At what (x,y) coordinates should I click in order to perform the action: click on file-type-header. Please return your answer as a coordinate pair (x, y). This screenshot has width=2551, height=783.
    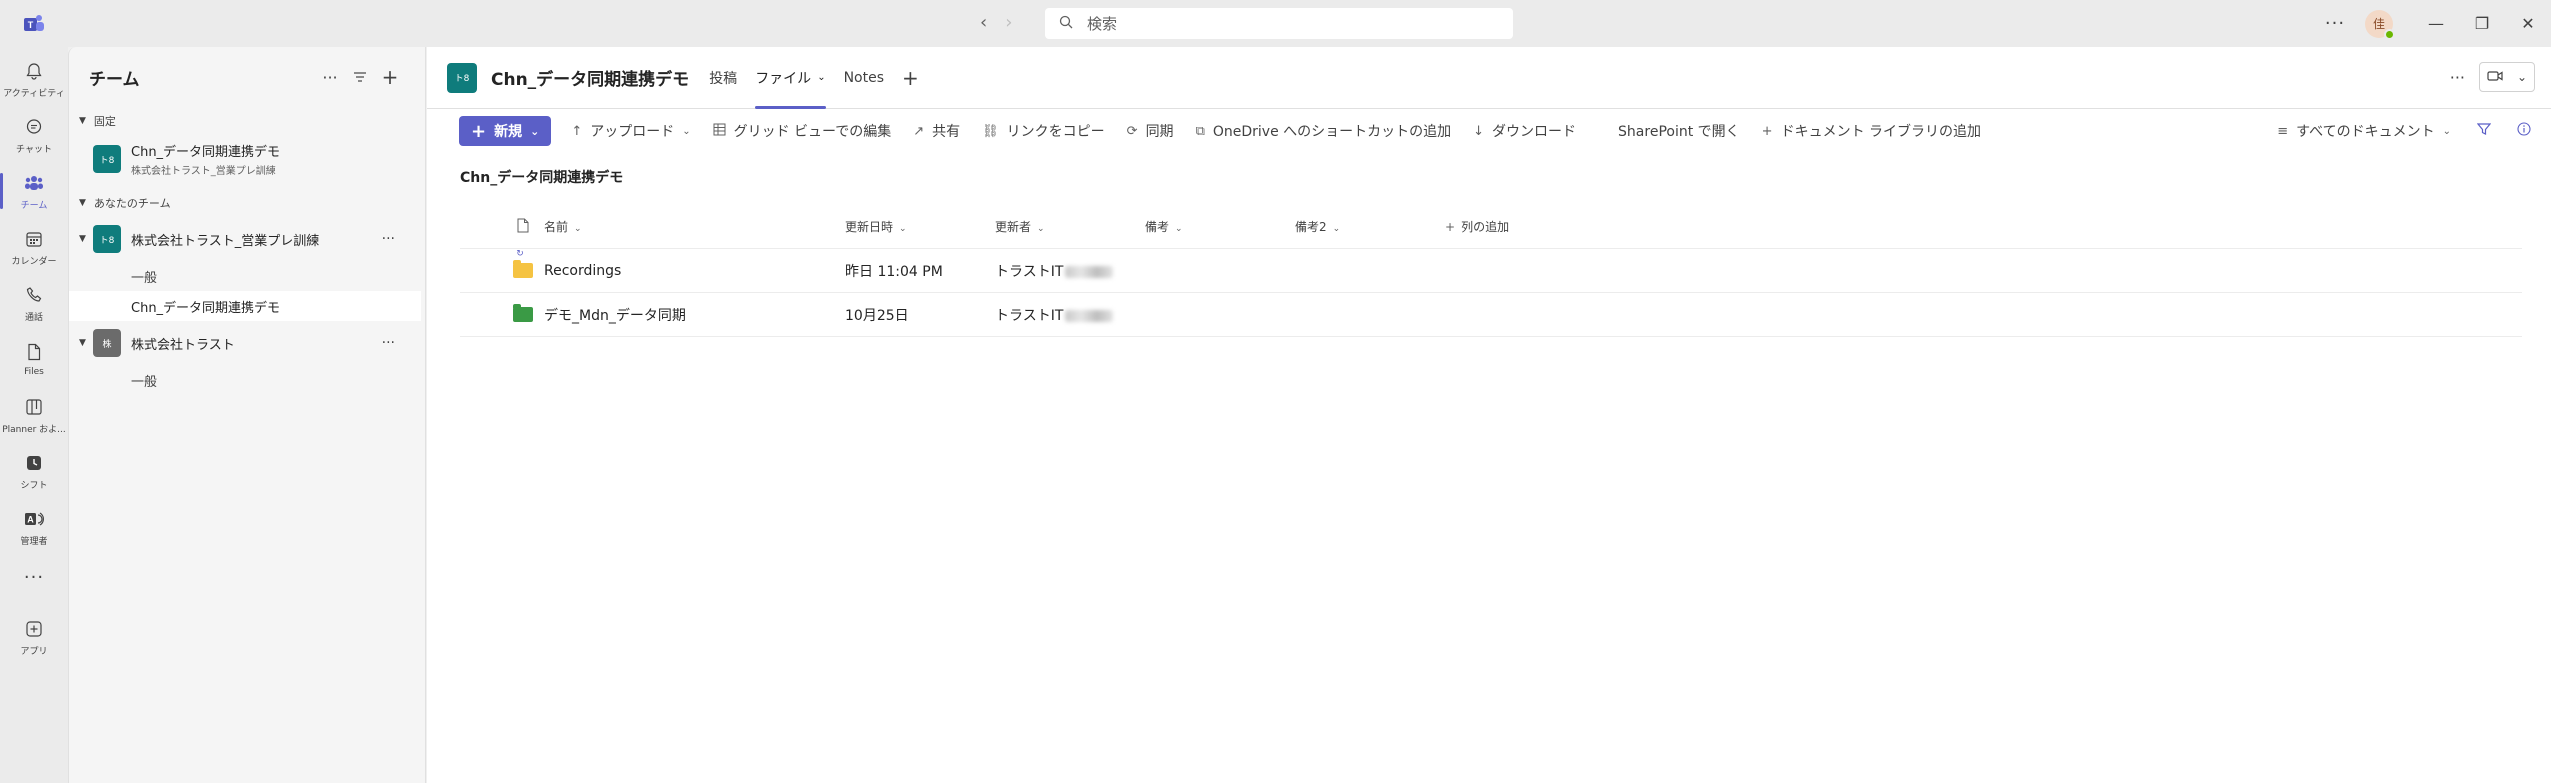
    Looking at the image, I should click on (502, 227).